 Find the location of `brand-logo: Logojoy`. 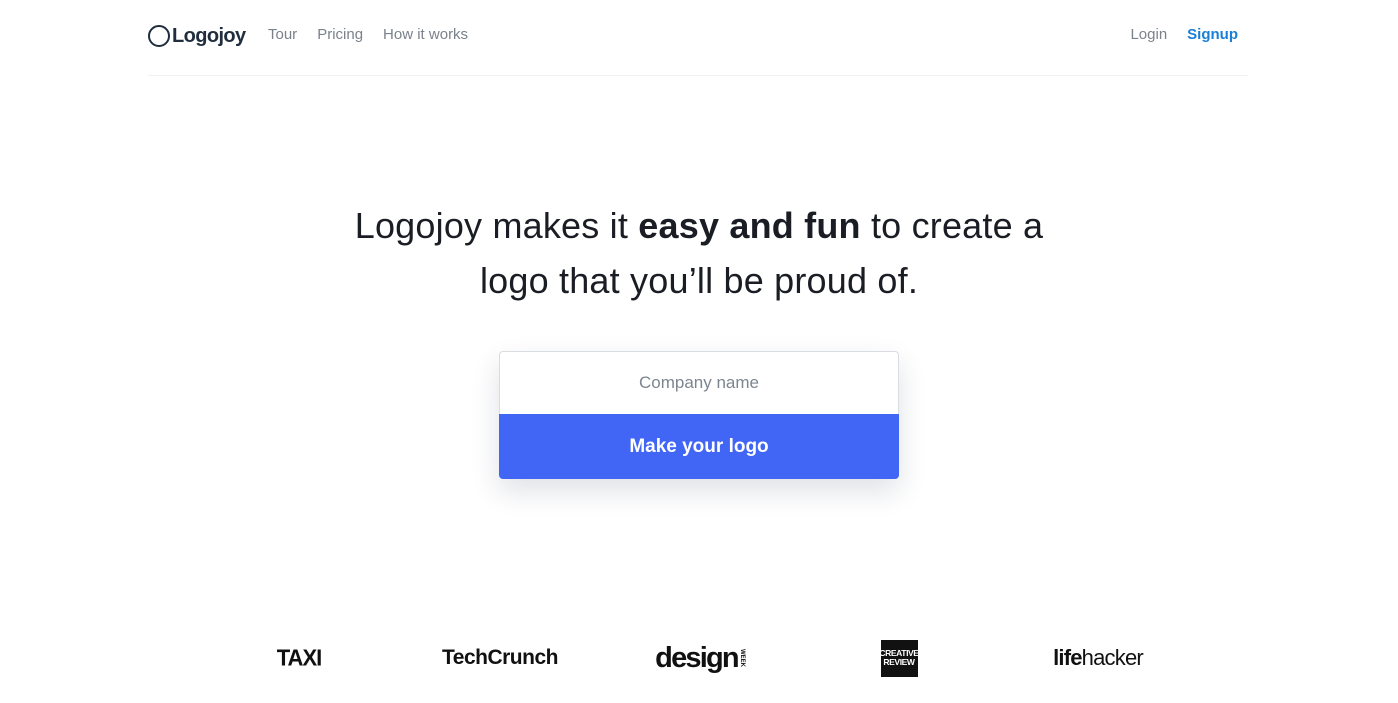

brand-logo: Logojoy is located at coordinates (197, 36).